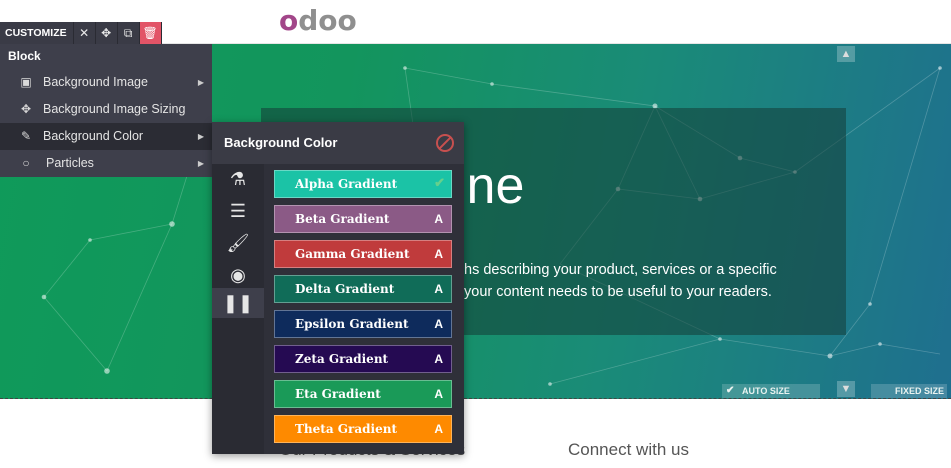  Describe the element at coordinates (37, 33) in the screenshot. I see `customize-button: CUSTOMIZE` at that location.